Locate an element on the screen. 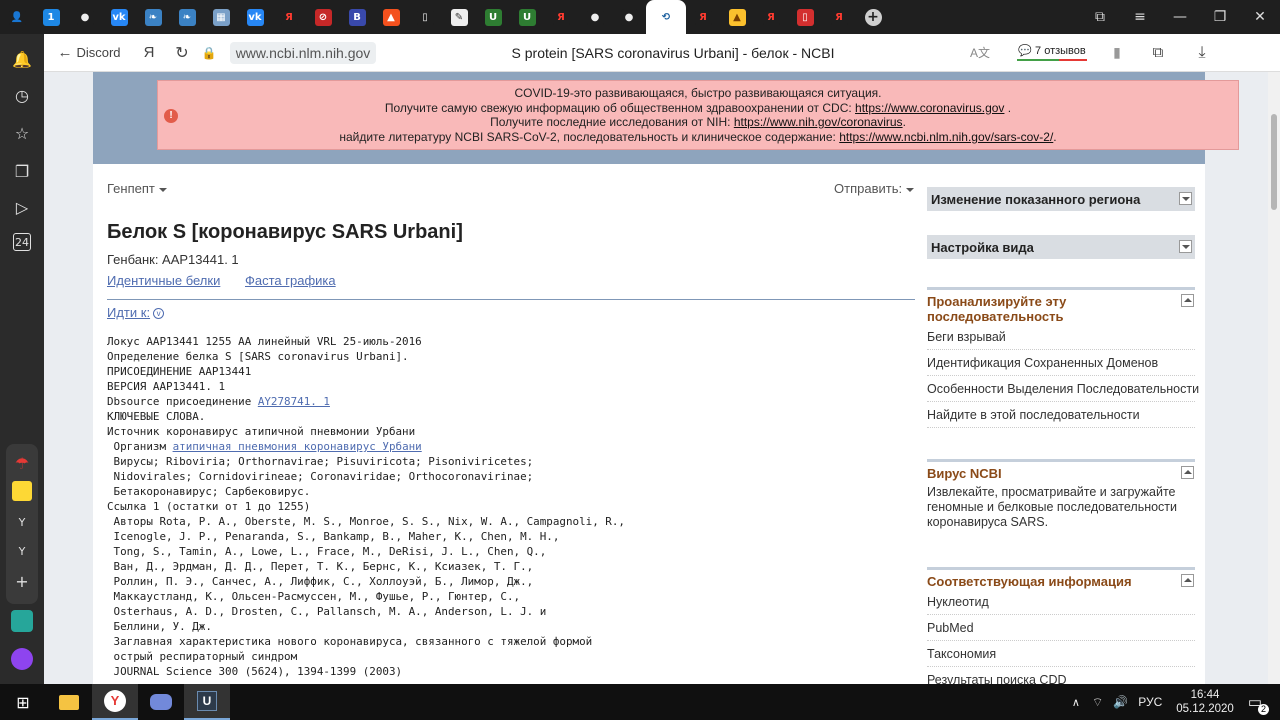  record-link: атипичная пневмония коронавирус Урбани is located at coordinates (297, 446).